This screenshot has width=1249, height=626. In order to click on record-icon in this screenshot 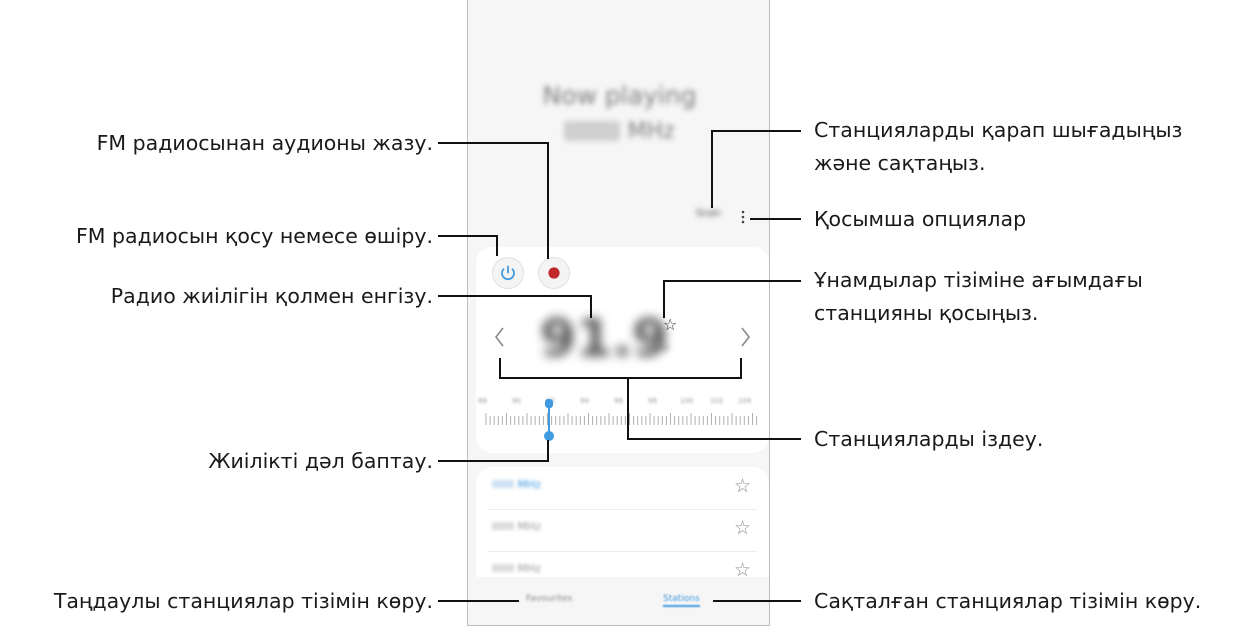, I will do `click(554, 273)`.